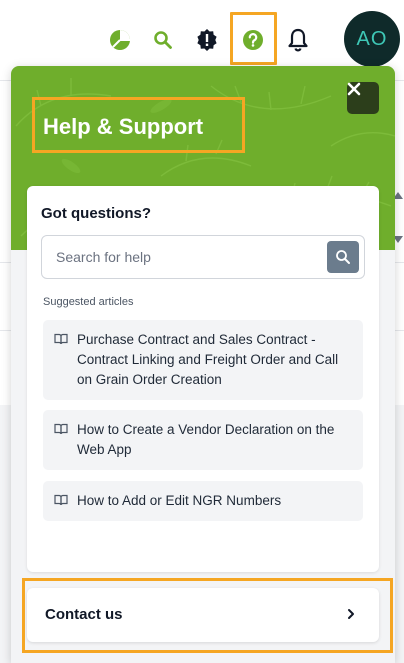 This screenshot has height=663, width=404. Describe the element at coordinates (120, 40) in the screenshot. I see `dashboard-pie-icon` at that location.